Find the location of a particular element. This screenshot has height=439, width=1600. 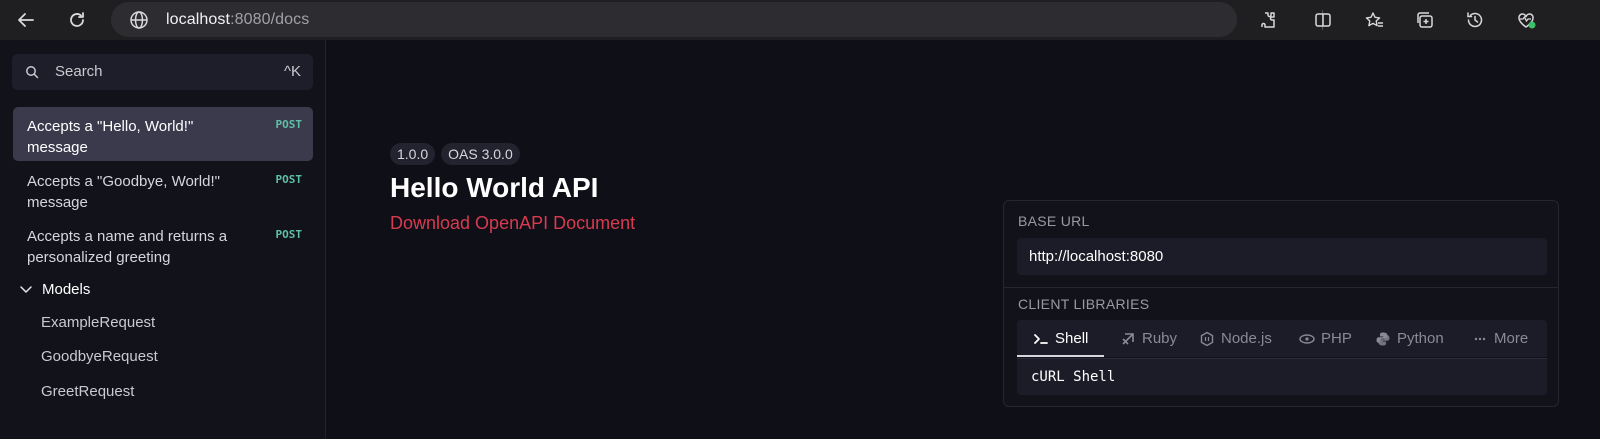

operation-label: Accepts a "Hello, World!" message is located at coordinates (110, 137).